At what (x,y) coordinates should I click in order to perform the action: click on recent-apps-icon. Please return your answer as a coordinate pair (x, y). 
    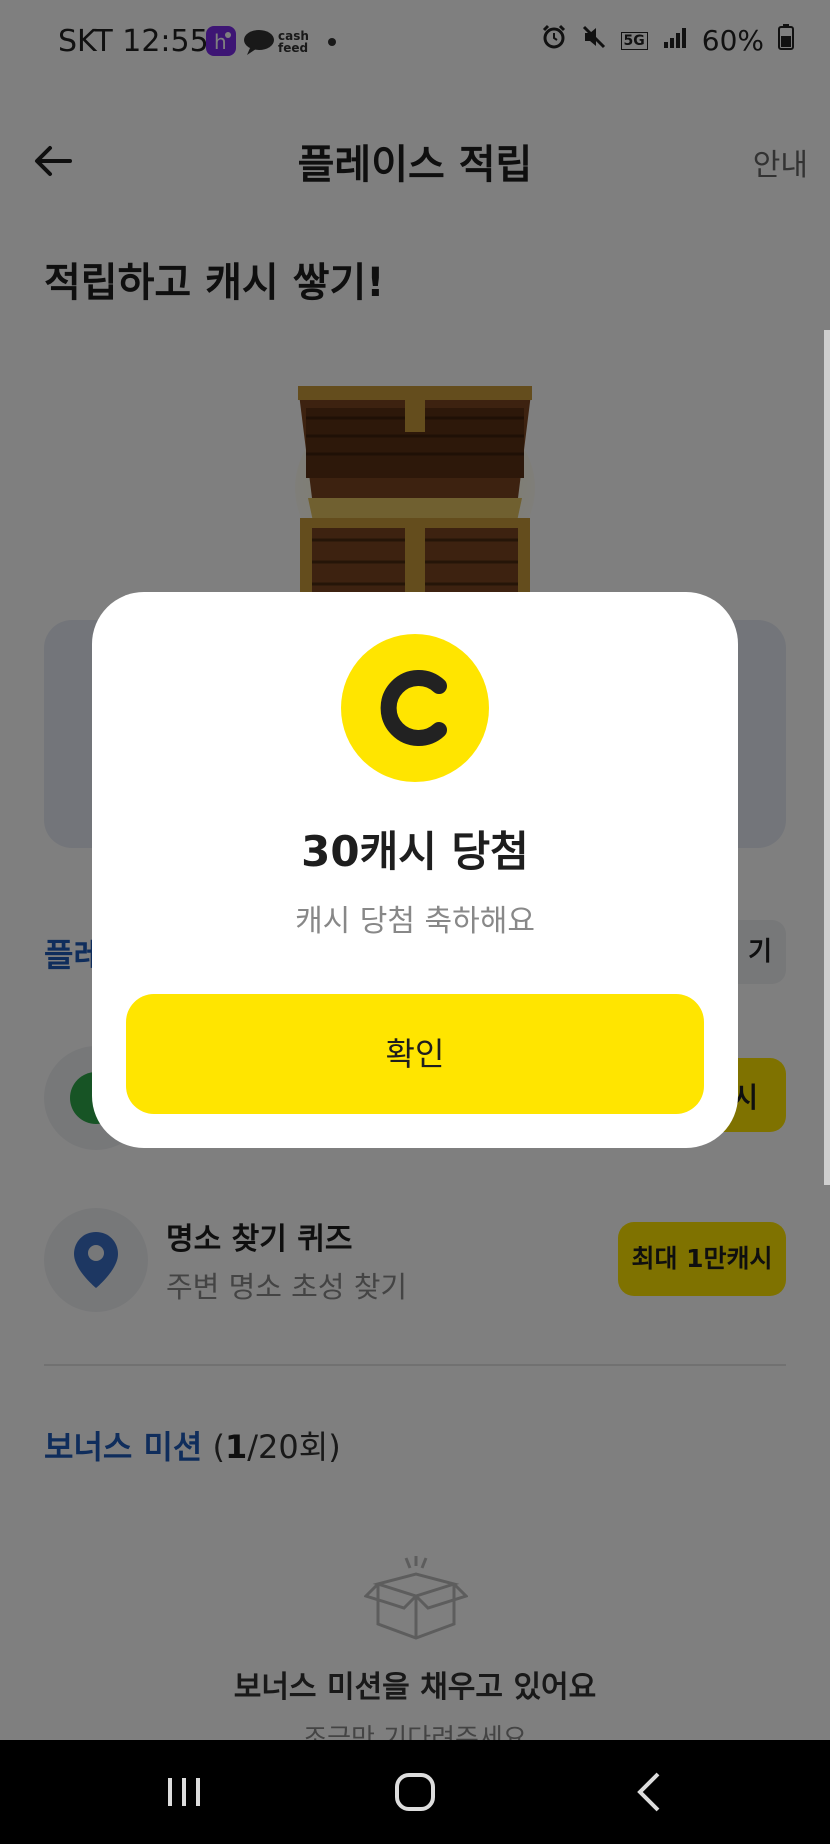
    Looking at the image, I should click on (184, 1792).